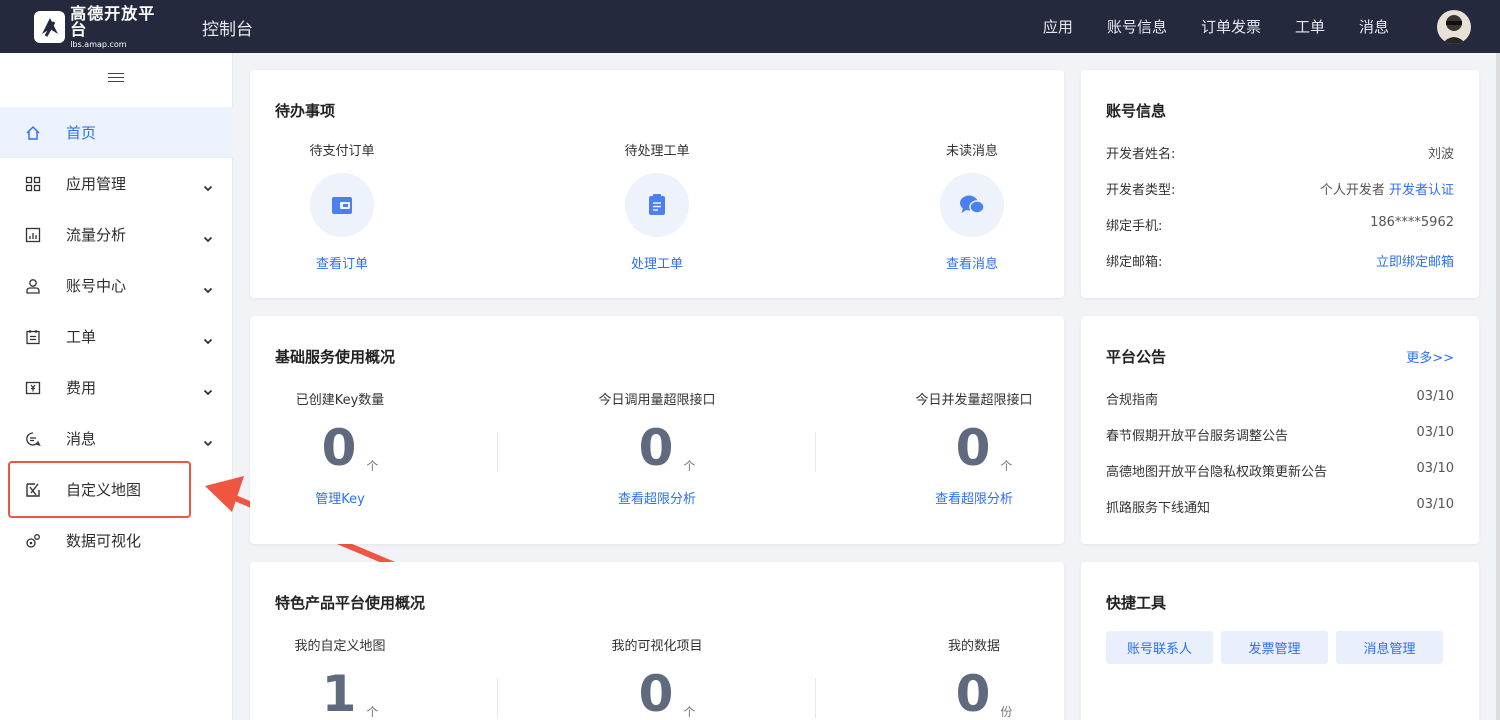 Image resolution: width=1500 pixels, height=720 pixels. I want to click on sidebar-item-app-management: 应用管理, so click(116, 183).